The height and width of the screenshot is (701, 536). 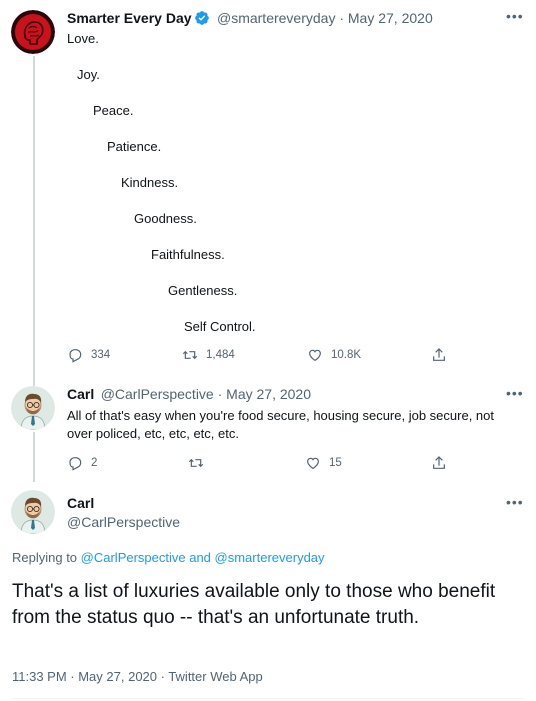 I want to click on tweet-line: Peace., so click(x=113, y=110).